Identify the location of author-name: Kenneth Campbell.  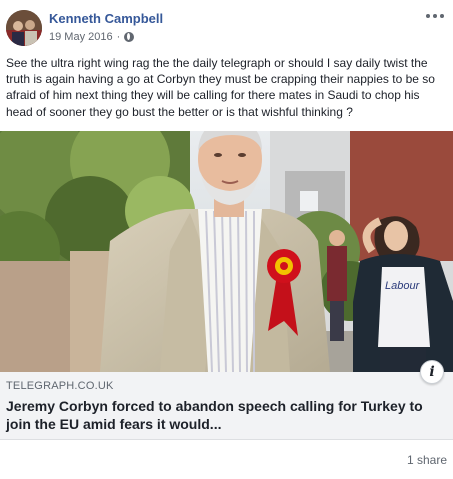
(106, 18).